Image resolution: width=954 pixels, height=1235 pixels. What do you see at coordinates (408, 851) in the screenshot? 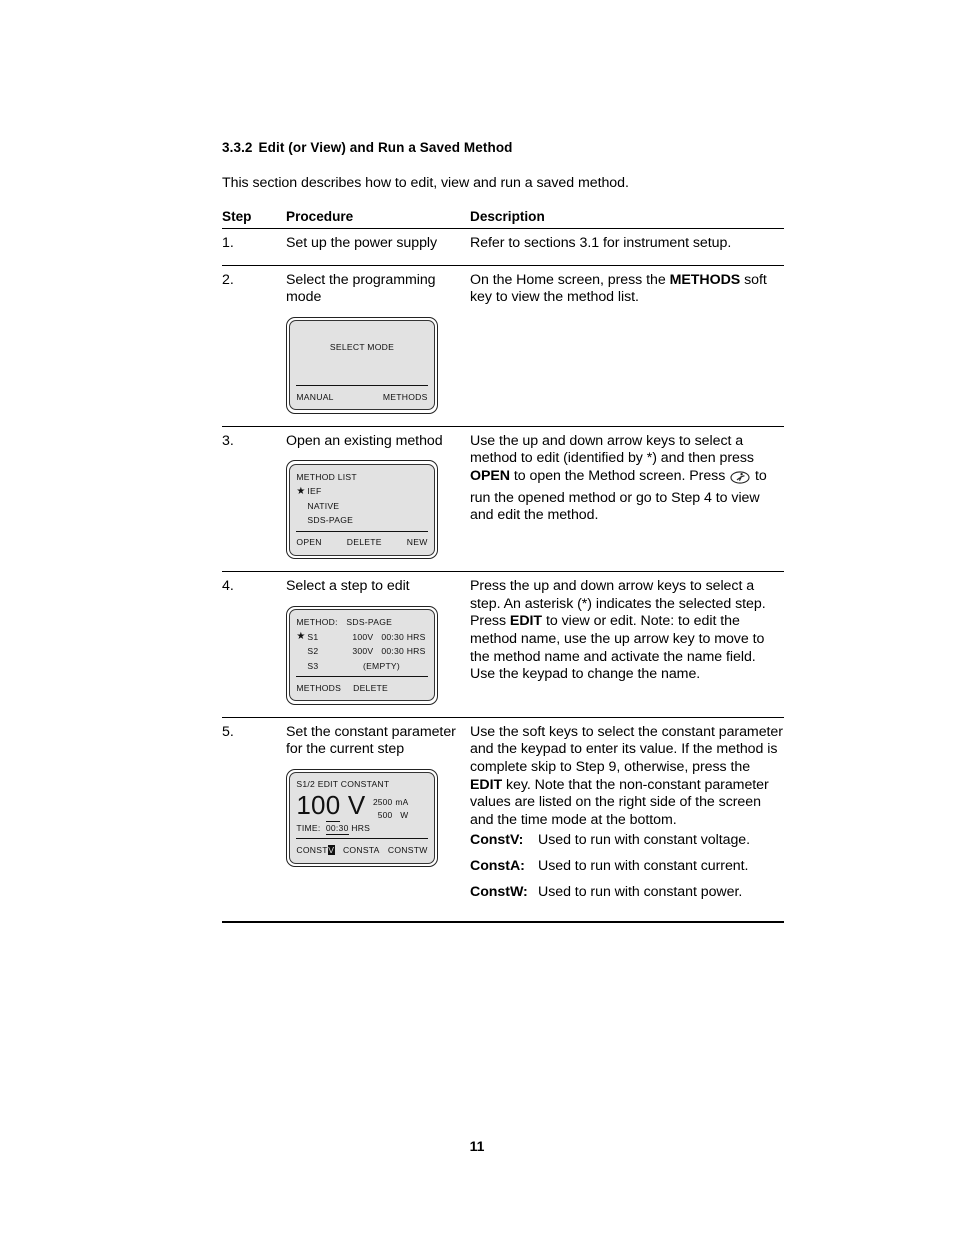
I see `softkey-constw: CONSTW` at bounding box center [408, 851].